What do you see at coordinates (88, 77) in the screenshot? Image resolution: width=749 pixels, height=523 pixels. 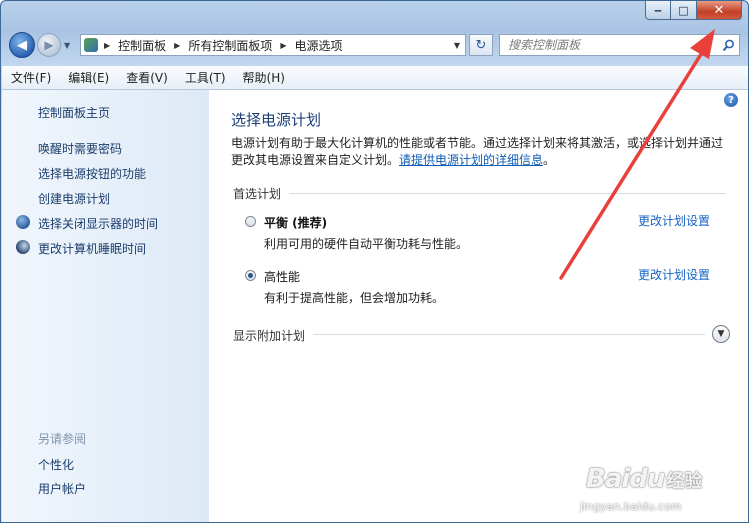 I see `menu-edit: 编辑(E)` at bounding box center [88, 77].